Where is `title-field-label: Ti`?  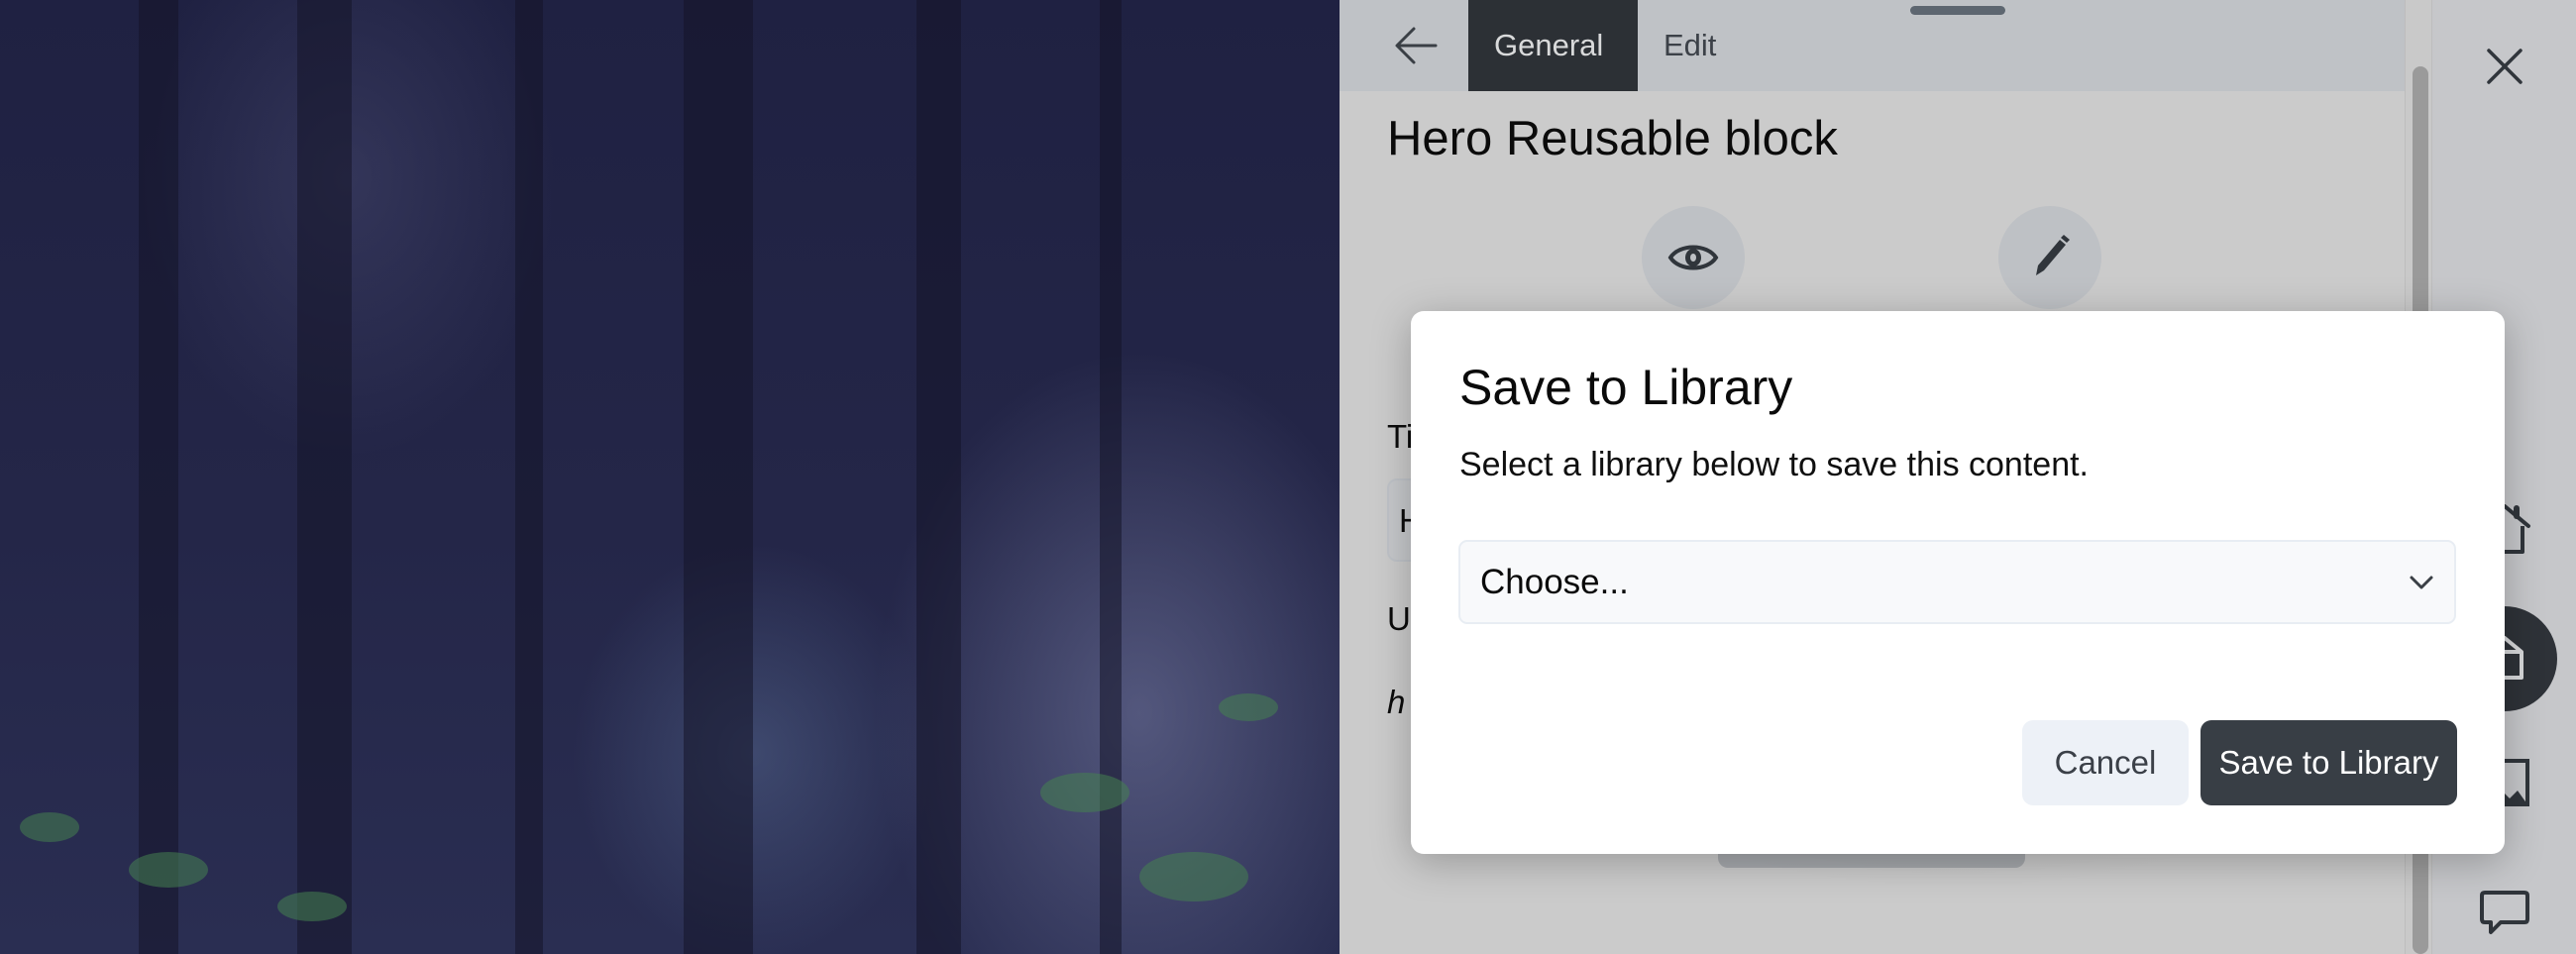 title-field-label: Ti is located at coordinates (1400, 437).